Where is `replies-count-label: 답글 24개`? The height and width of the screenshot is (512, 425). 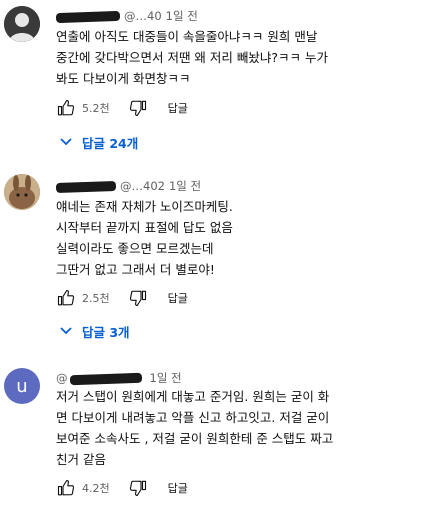 replies-count-label: 답글 24개 is located at coordinates (110, 143).